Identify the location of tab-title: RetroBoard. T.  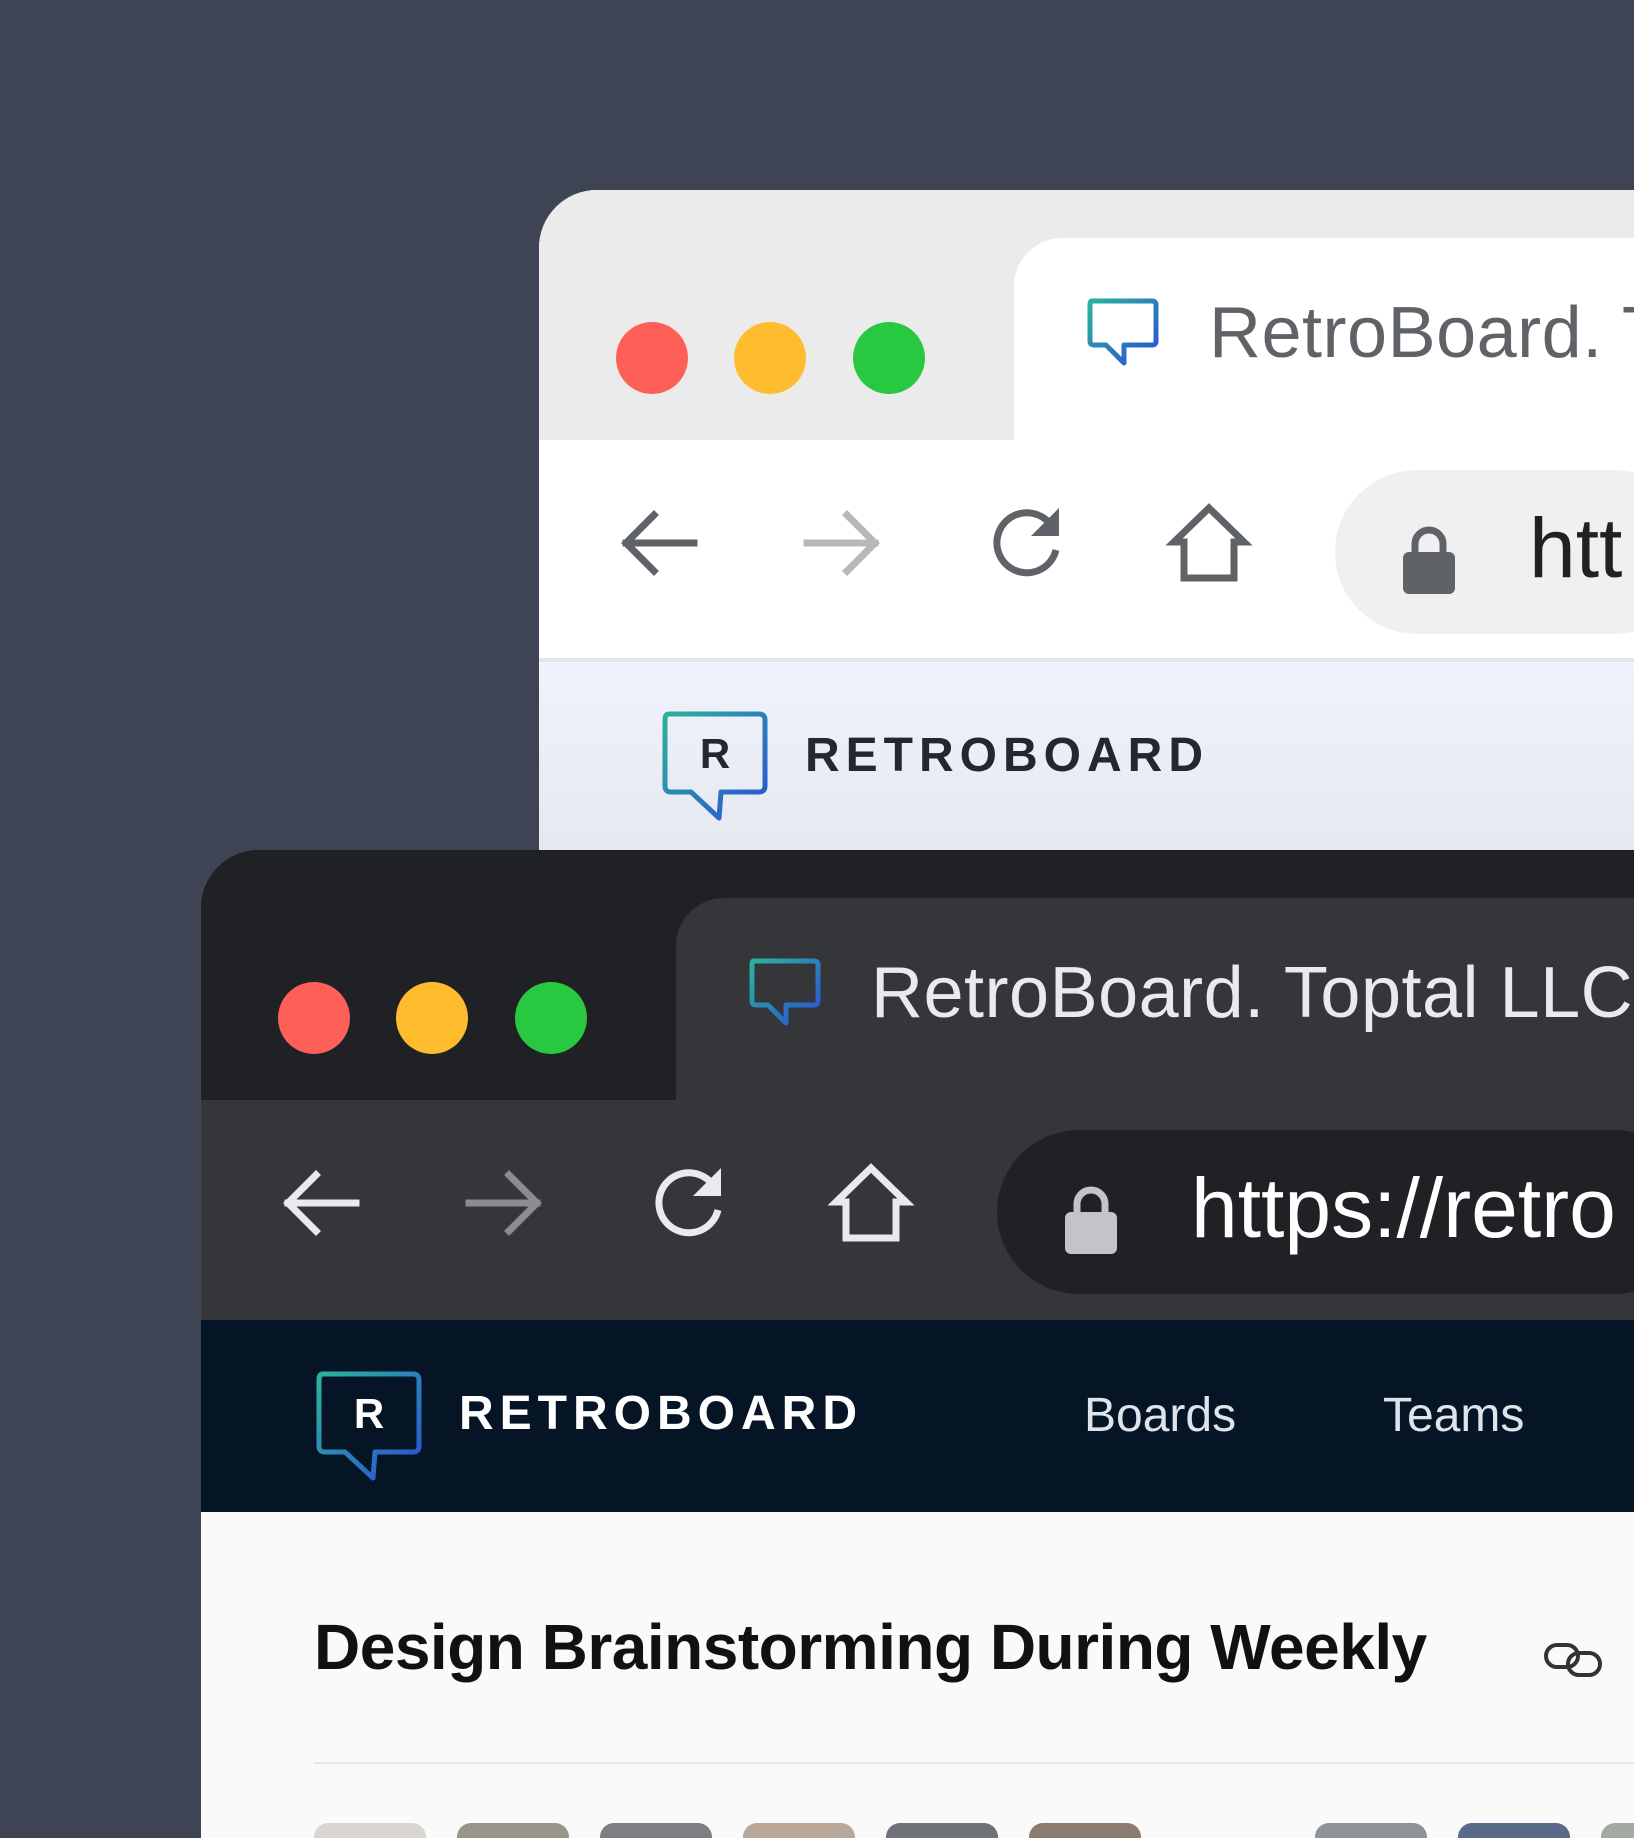
(1421, 333).